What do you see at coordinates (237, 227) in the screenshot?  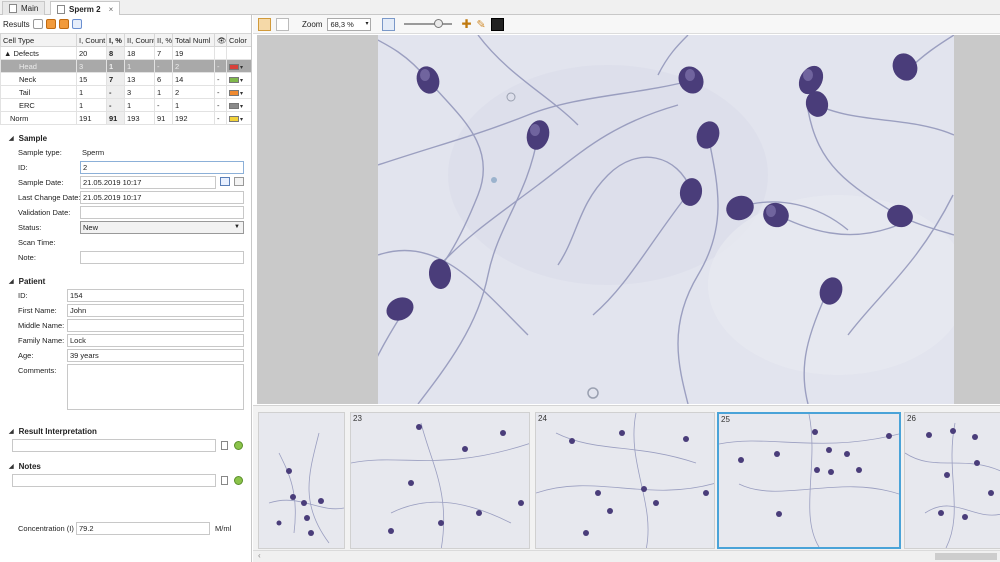 I see `chevron-down-icon: ▼` at bounding box center [237, 227].